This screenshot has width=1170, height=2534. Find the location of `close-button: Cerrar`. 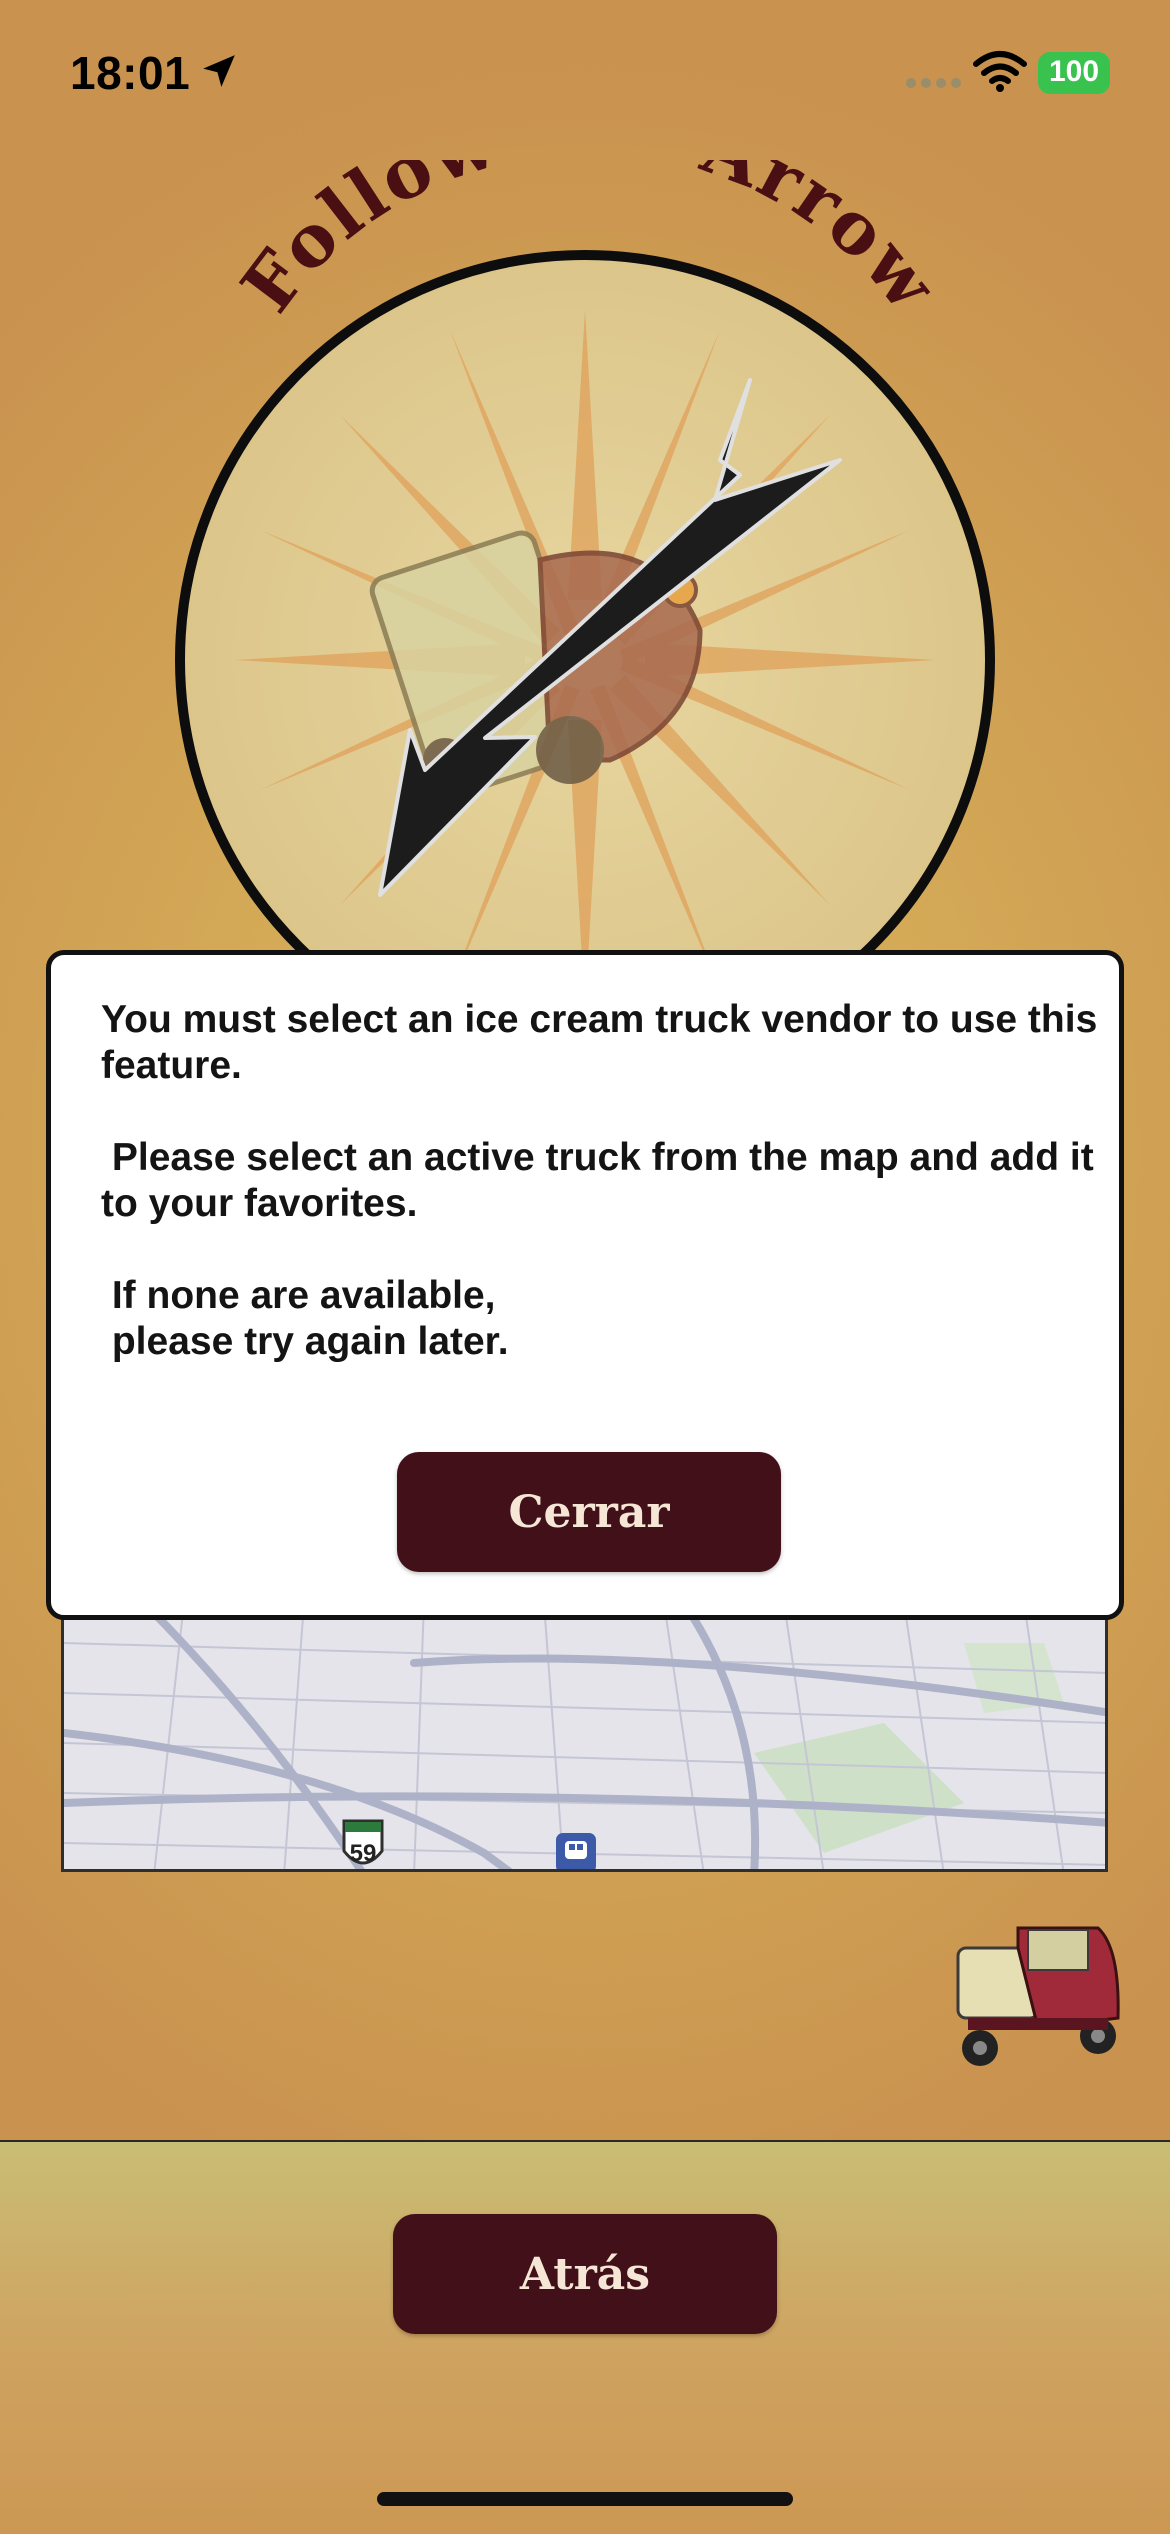

close-button: Cerrar is located at coordinates (589, 1512).